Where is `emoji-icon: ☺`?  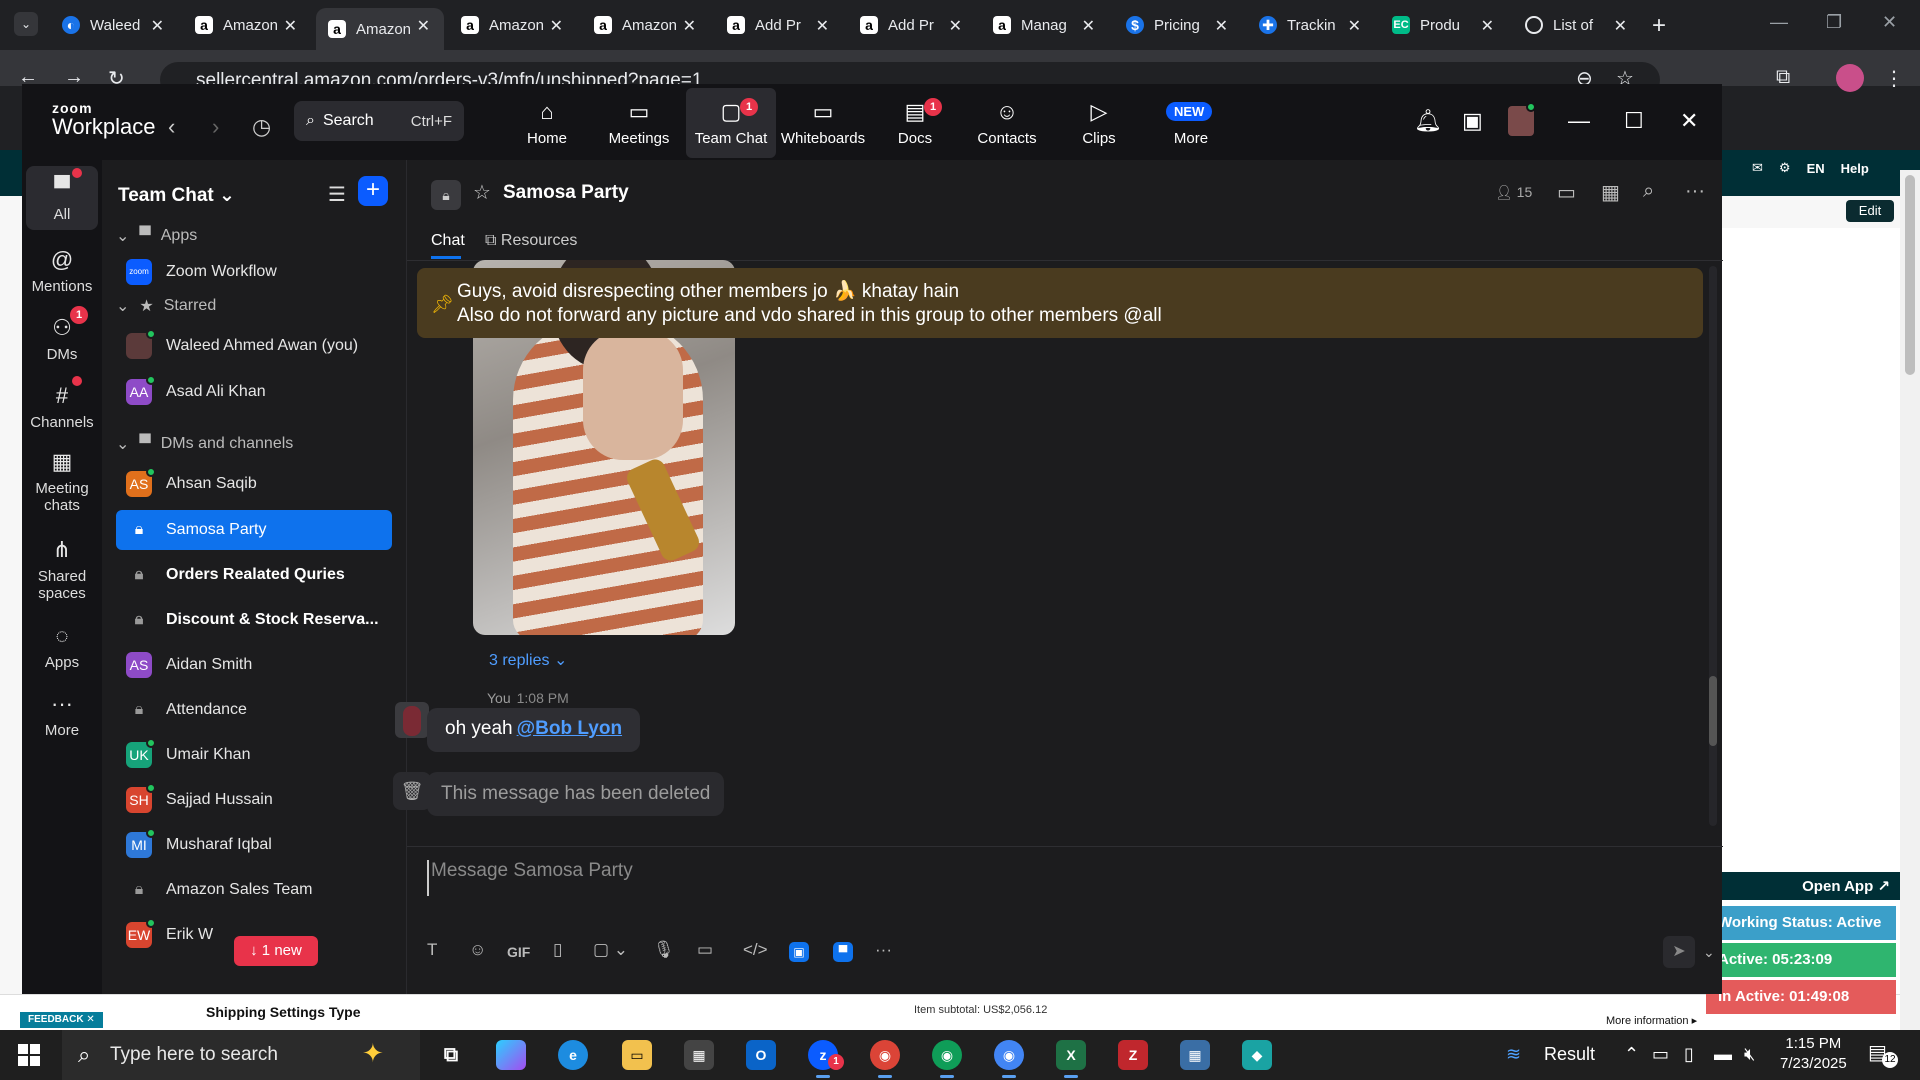 emoji-icon: ☺ is located at coordinates (477, 950).